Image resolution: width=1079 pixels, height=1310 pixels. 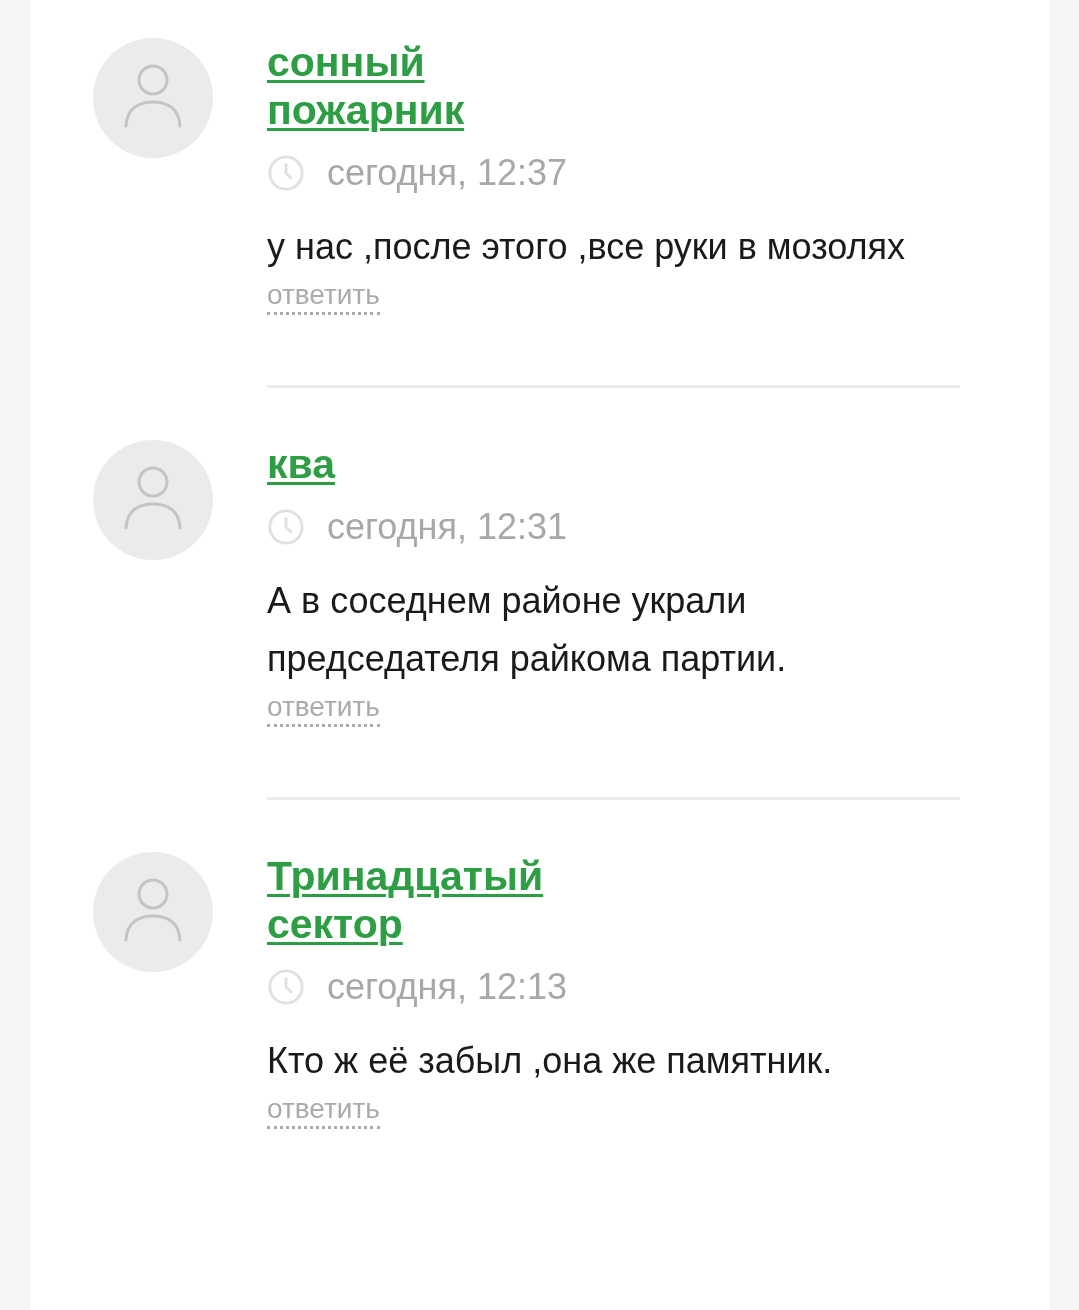 I want to click on comment-time: сегодня, 12:37, so click(x=447, y=173).